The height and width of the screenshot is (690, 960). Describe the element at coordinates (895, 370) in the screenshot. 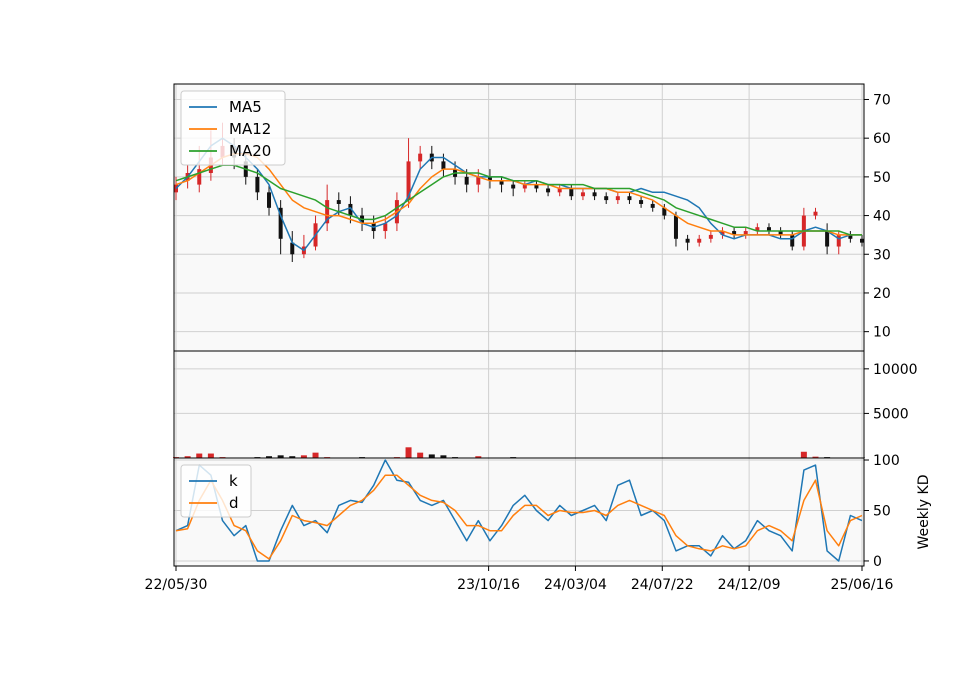

I see `y-tick-label: 10000` at that location.